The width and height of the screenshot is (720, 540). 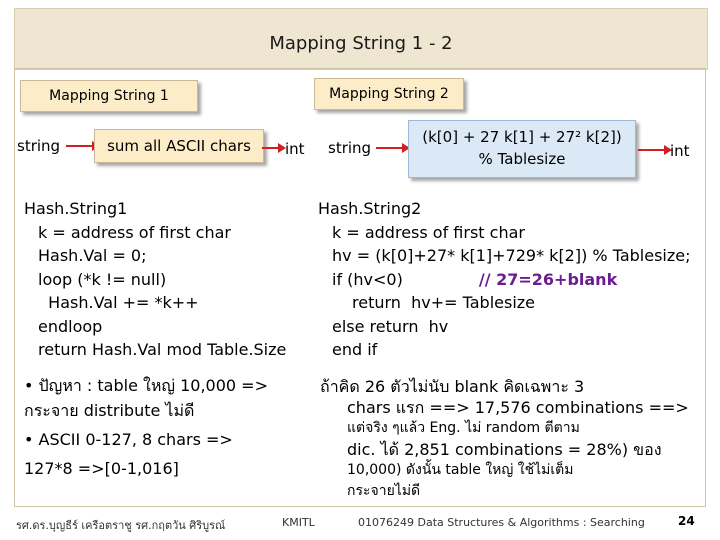 What do you see at coordinates (686, 521) in the screenshot?
I see `page-number: 24` at bounding box center [686, 521].